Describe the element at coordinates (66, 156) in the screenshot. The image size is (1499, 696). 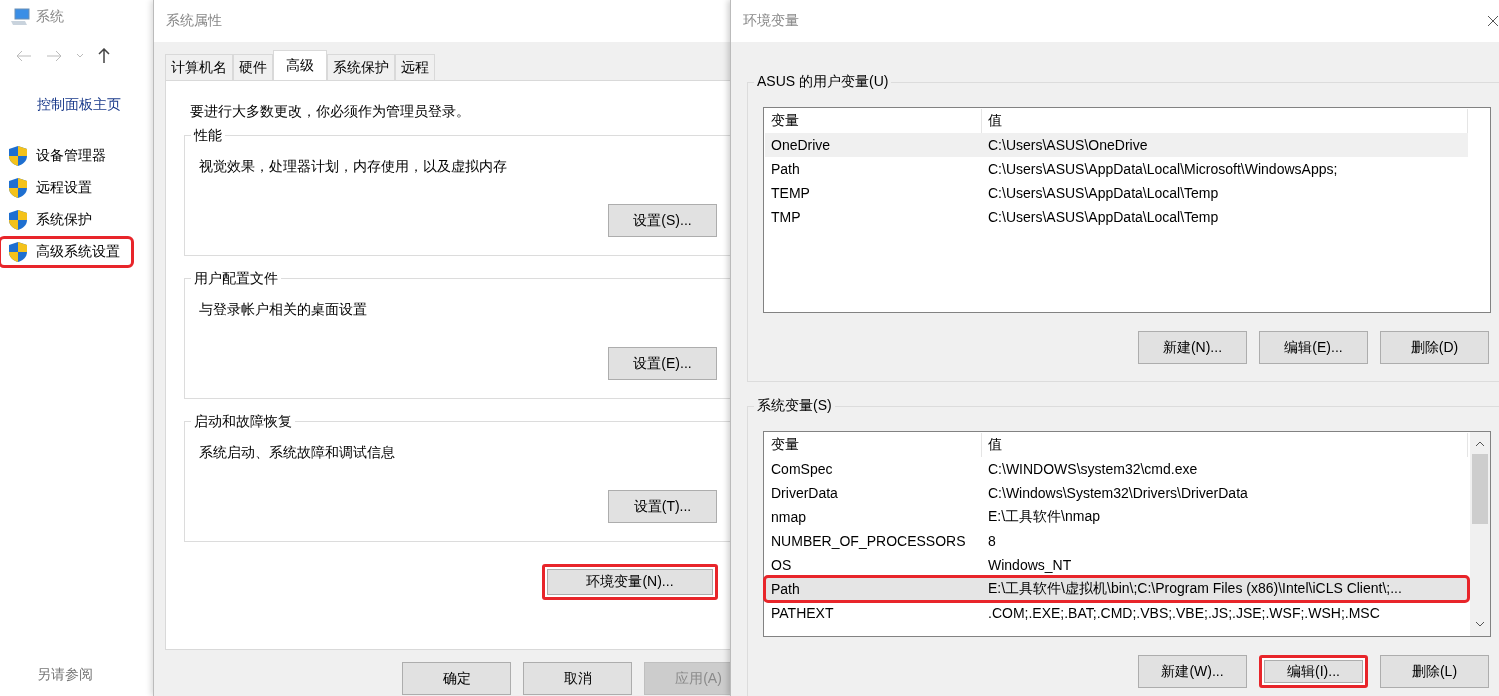
I see `sidebar-item: 设备管理器` at that location.